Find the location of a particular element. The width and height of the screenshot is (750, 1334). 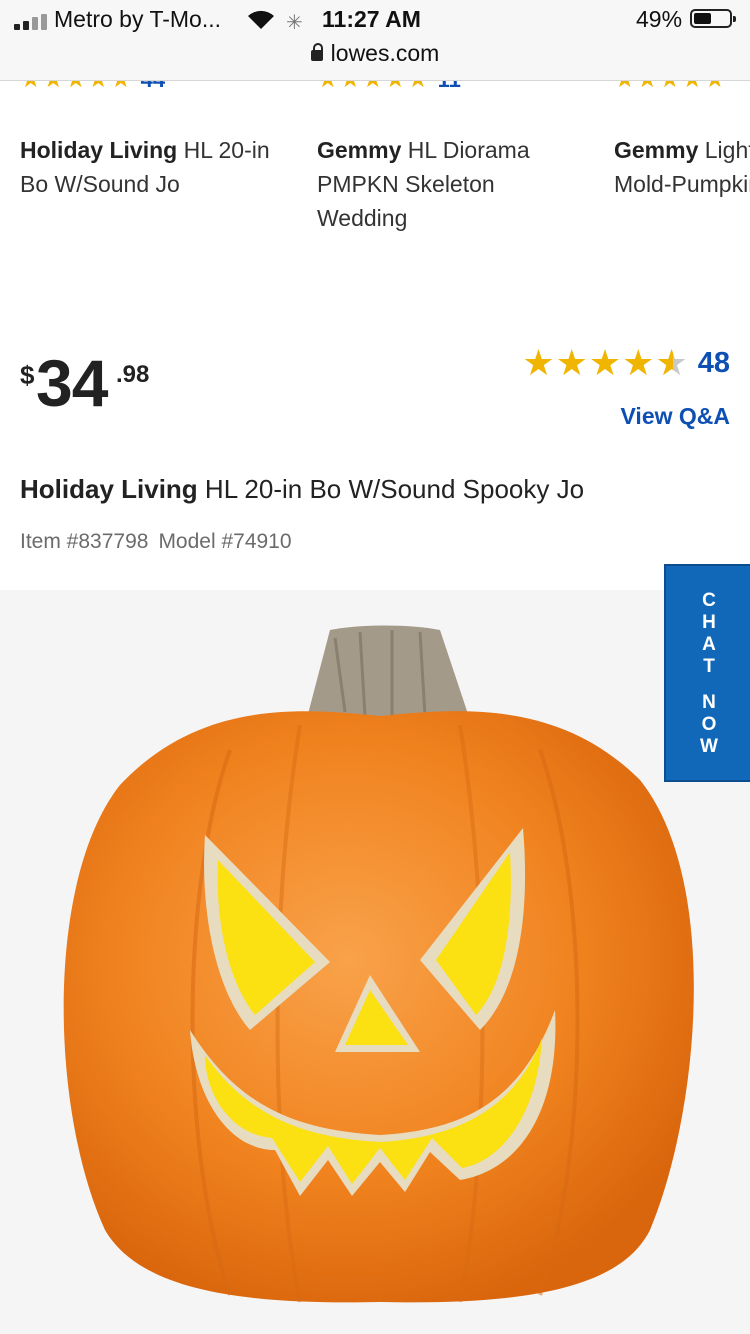

rating-count-link: 48 is located at coordinates (714, 363).